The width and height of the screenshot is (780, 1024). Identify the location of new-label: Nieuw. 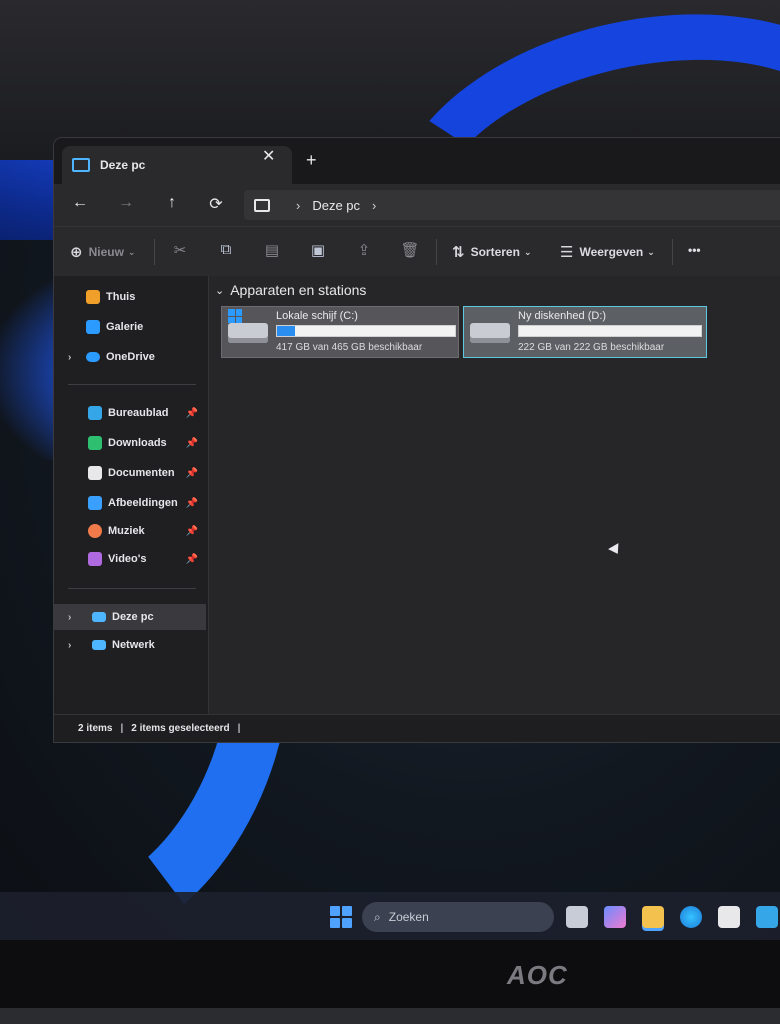
(106, 252).